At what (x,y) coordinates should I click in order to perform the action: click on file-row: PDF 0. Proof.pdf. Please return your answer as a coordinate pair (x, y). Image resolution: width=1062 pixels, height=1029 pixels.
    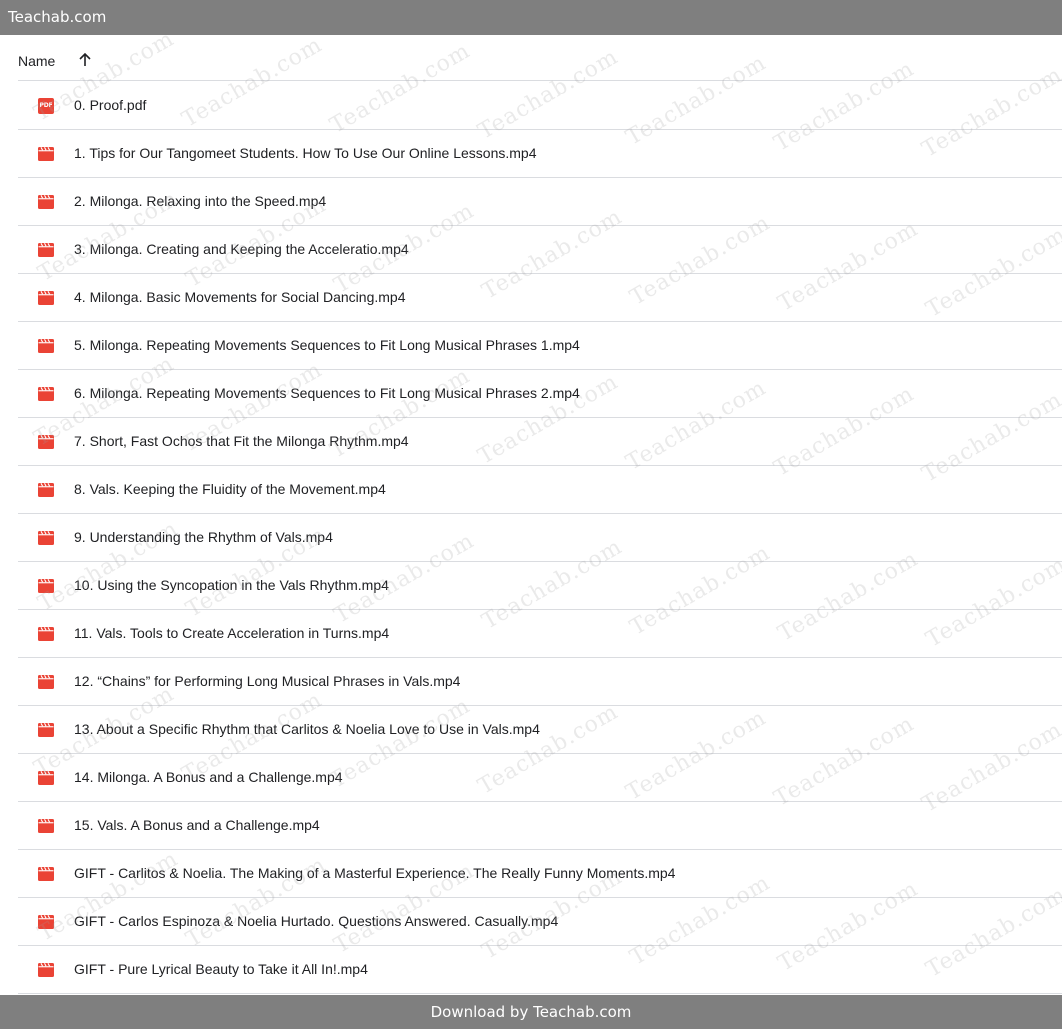
    Looking at the image, I should click on (540, 106).